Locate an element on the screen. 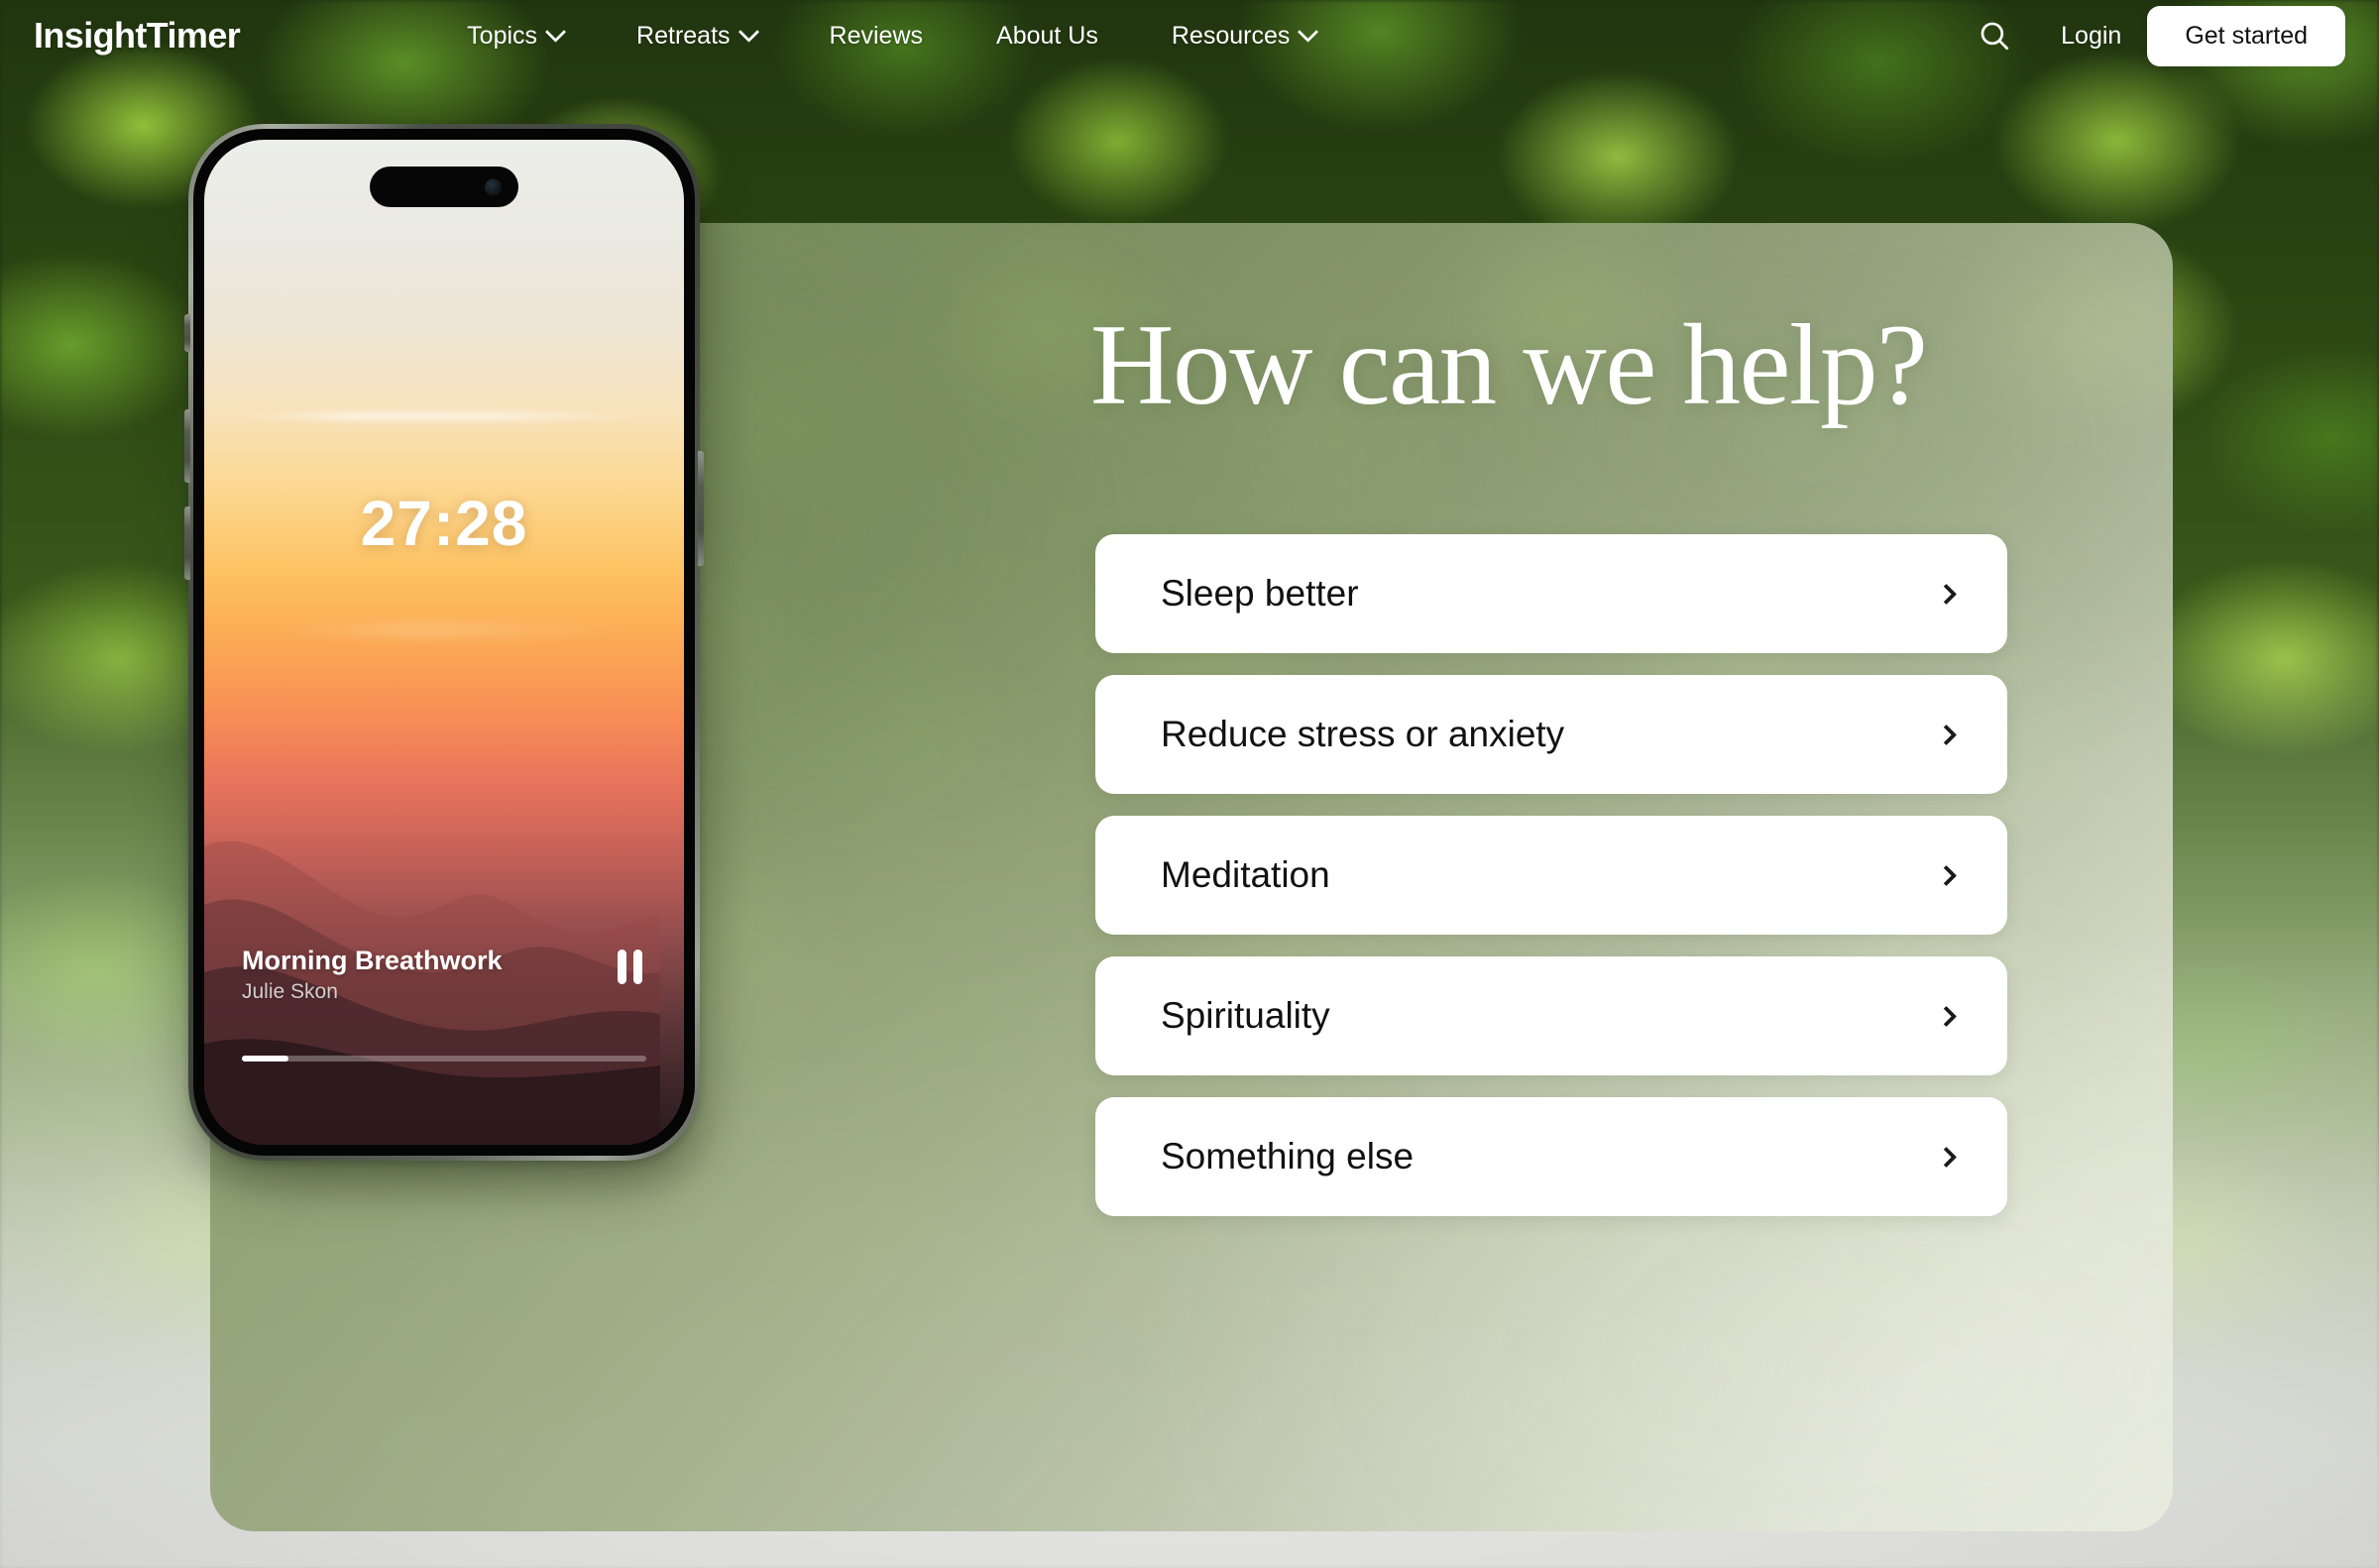  phone-bezel: 27:28 Morning Breathwork Julie Skon is located at coordinates (444, 642).